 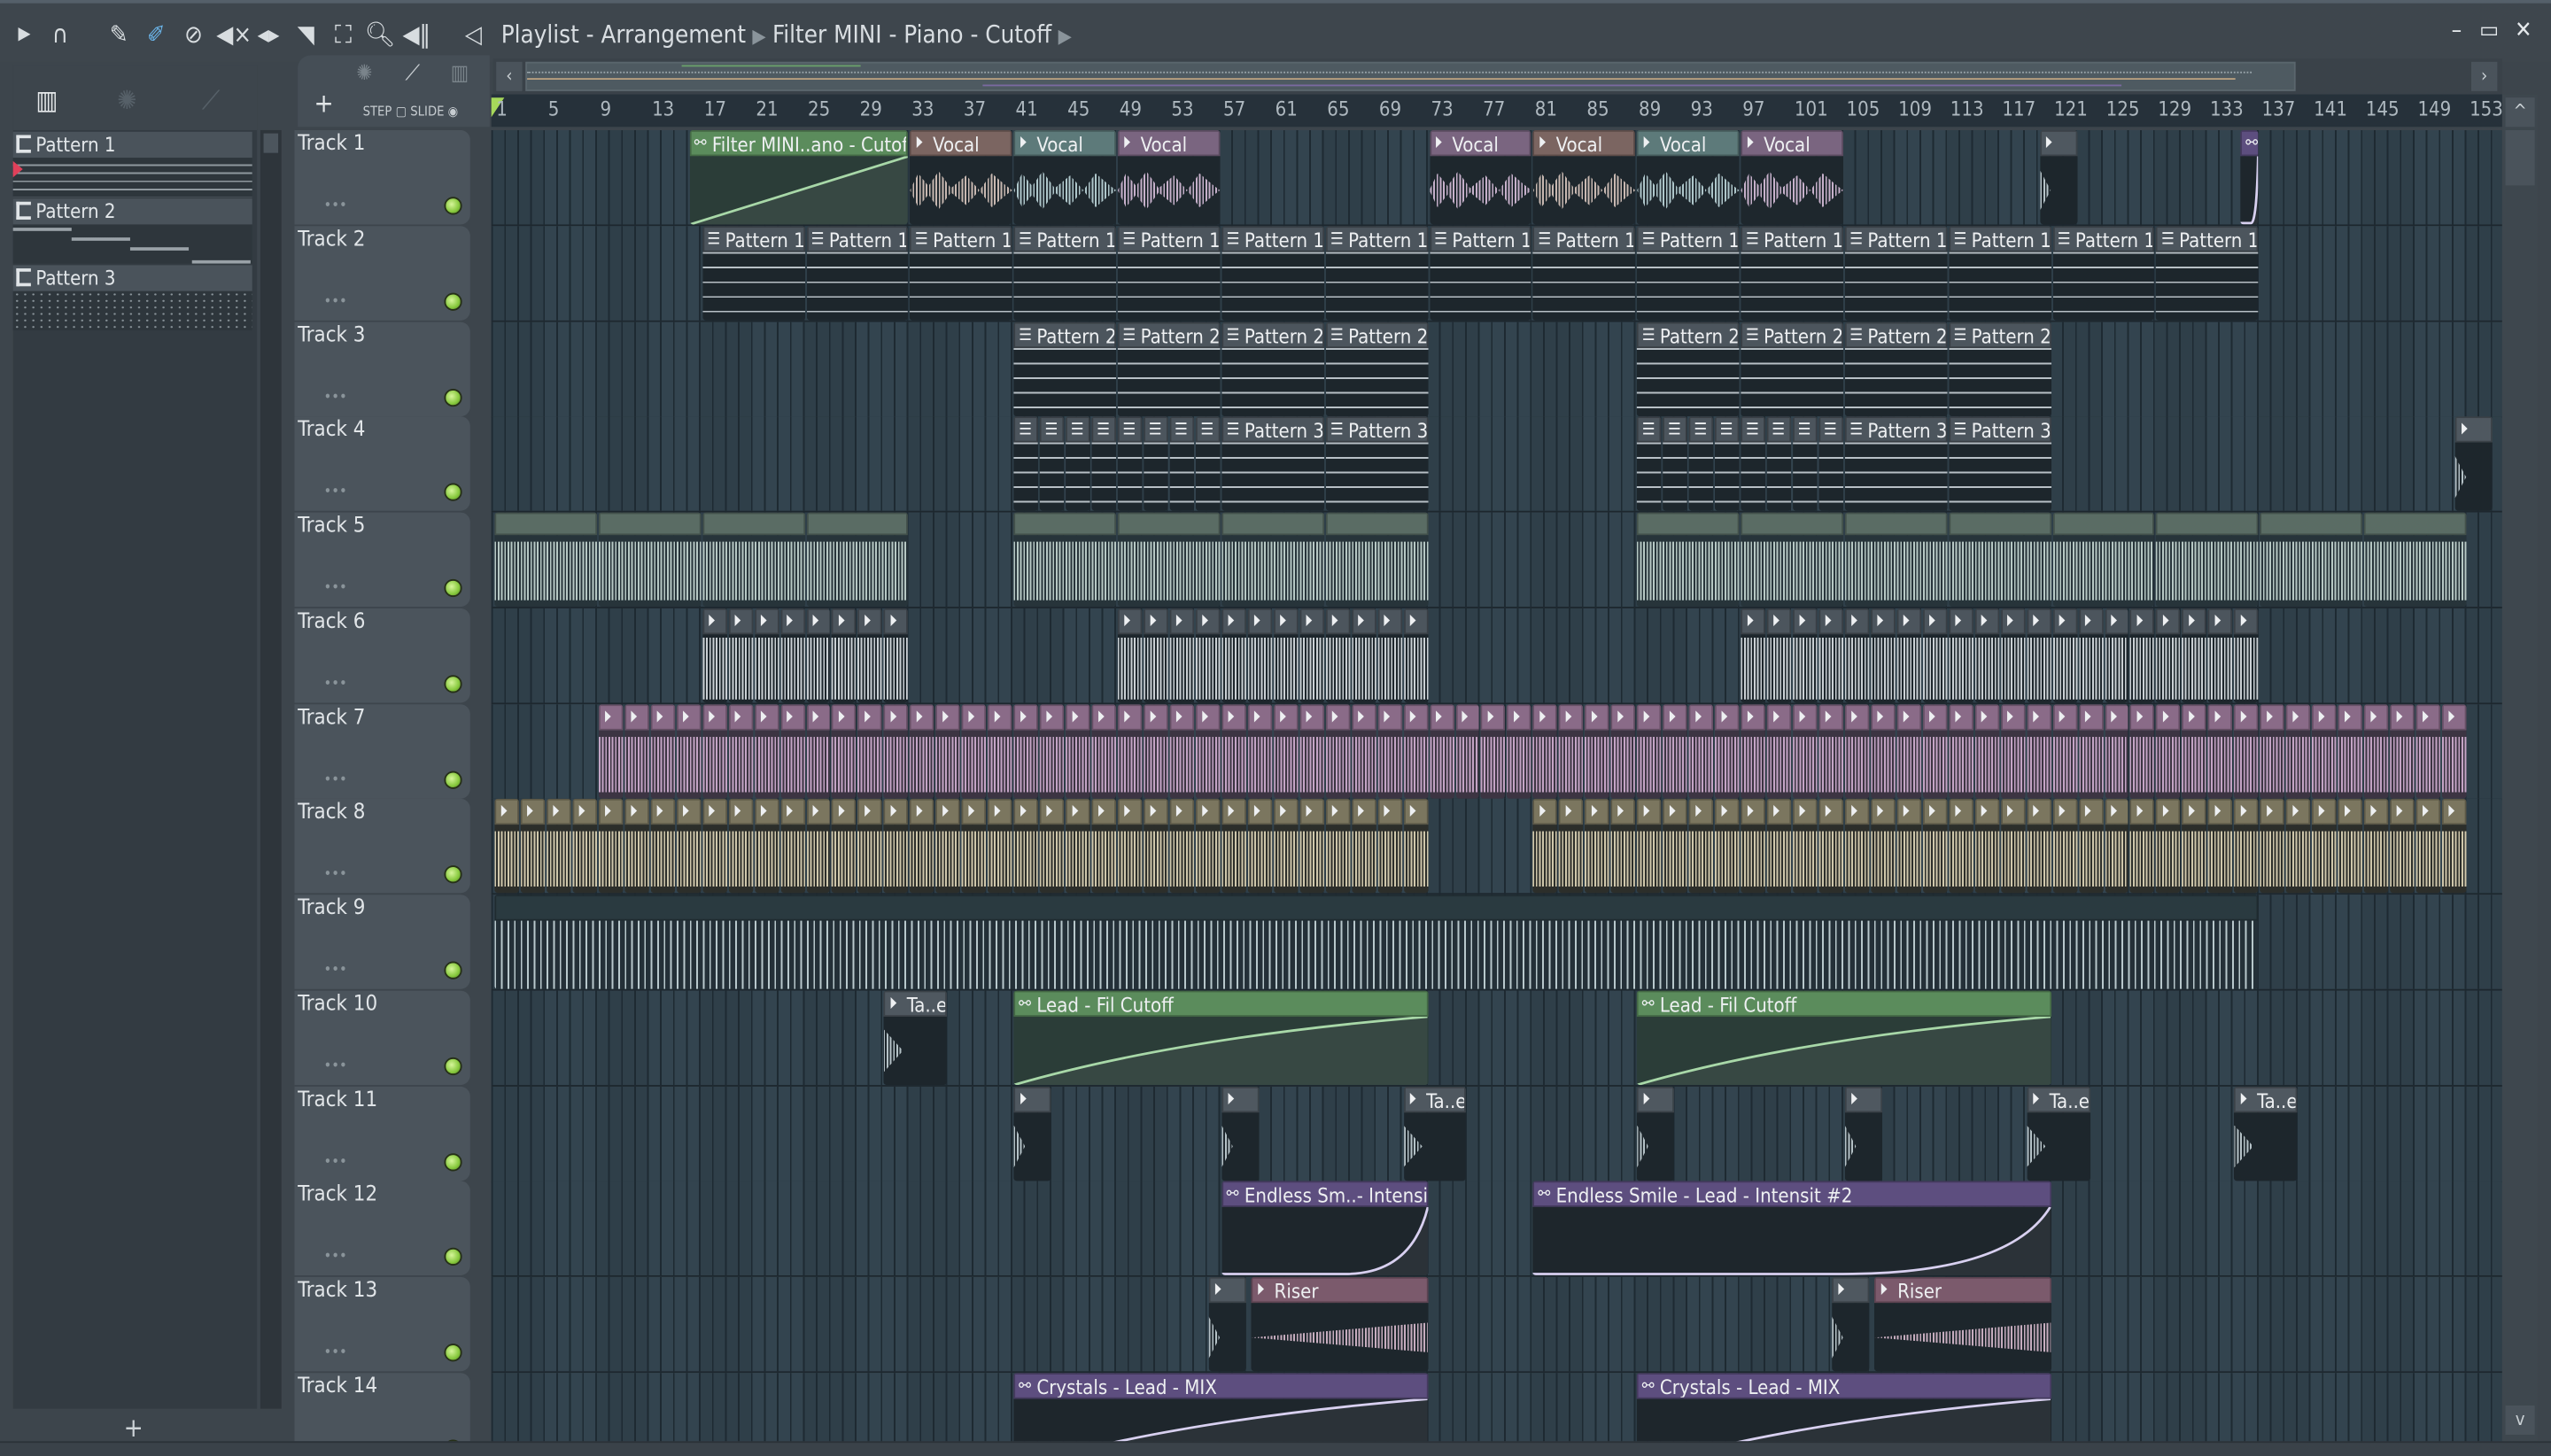 What do you see at coordinates (60, 34) in the screenshot?
I see `magnet-icon: ∩` at bounding box center [60, 34].